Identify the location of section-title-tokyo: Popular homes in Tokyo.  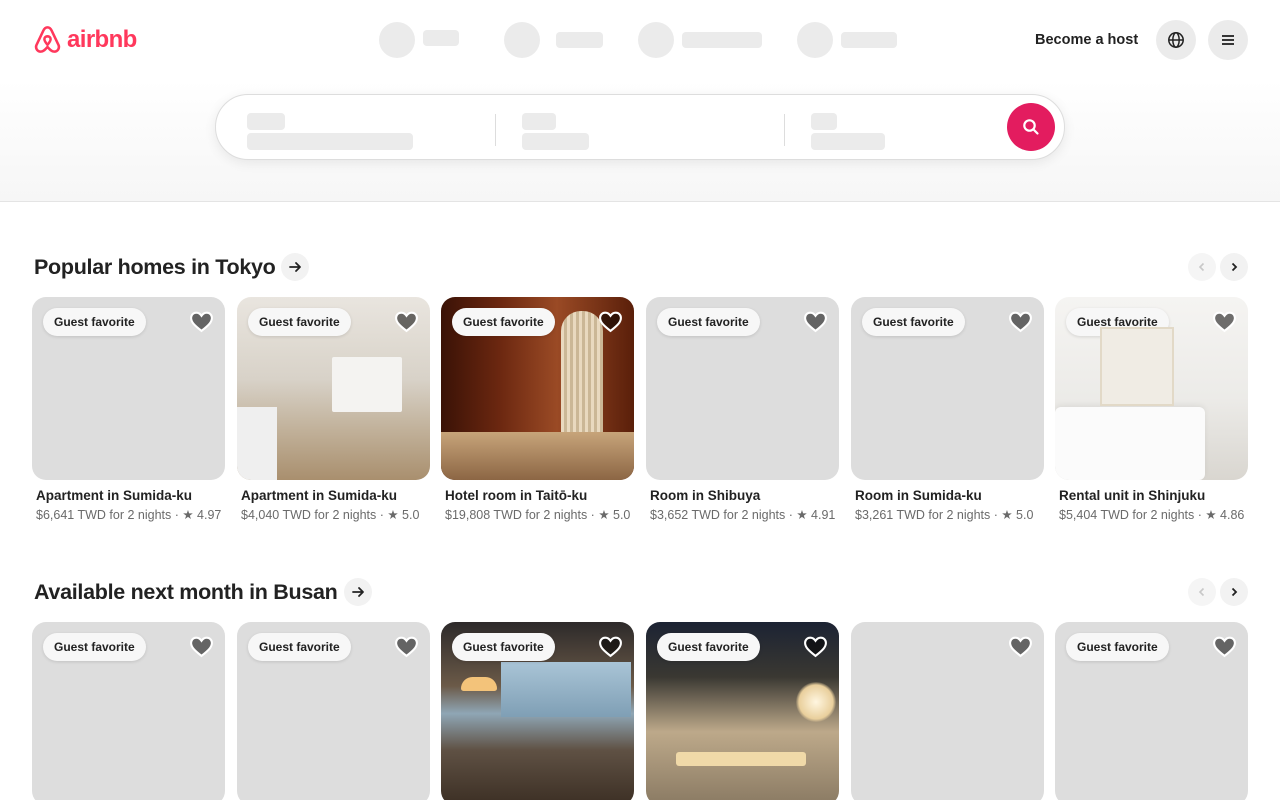
(172, 267).